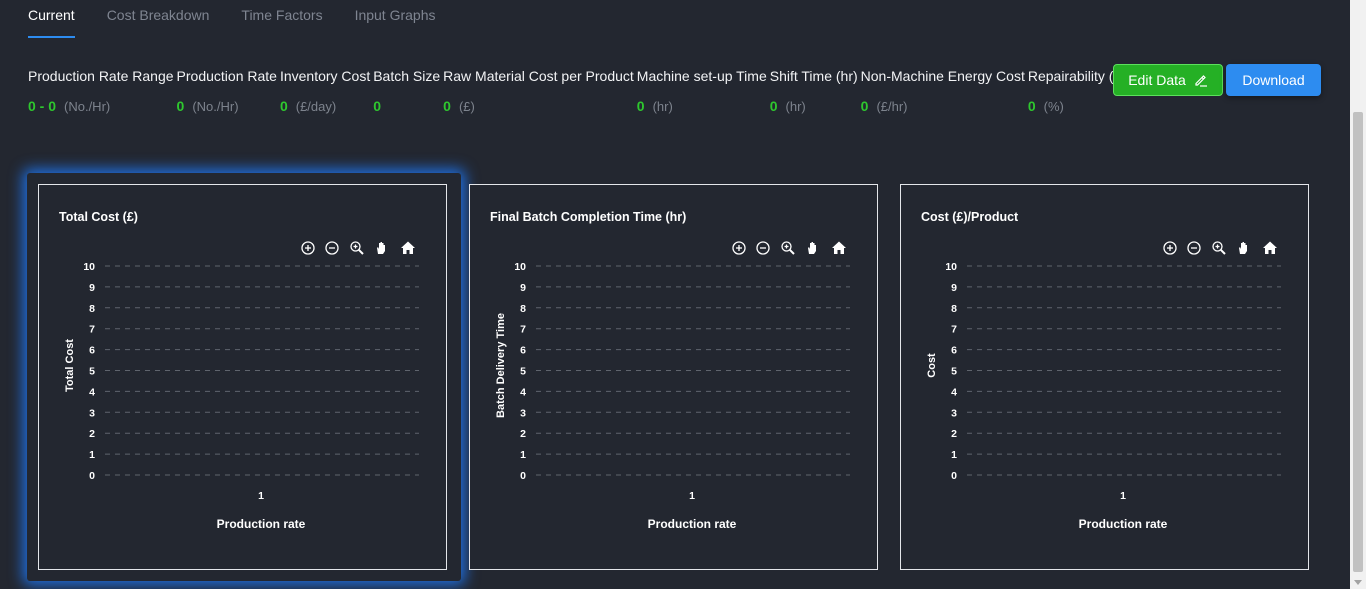  I want to click on metric-label: Shift Time (hr), so click(813, 76).